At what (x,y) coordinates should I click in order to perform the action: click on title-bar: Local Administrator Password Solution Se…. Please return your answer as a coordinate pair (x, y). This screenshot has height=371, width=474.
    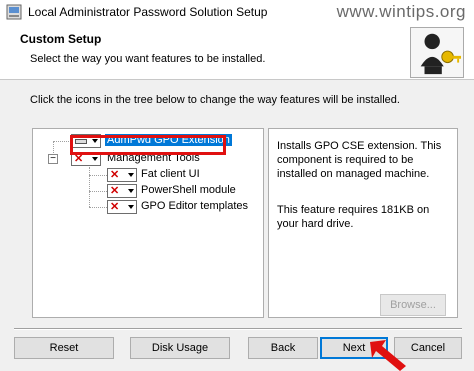
    Looking at the image, I should click on (237, 12).